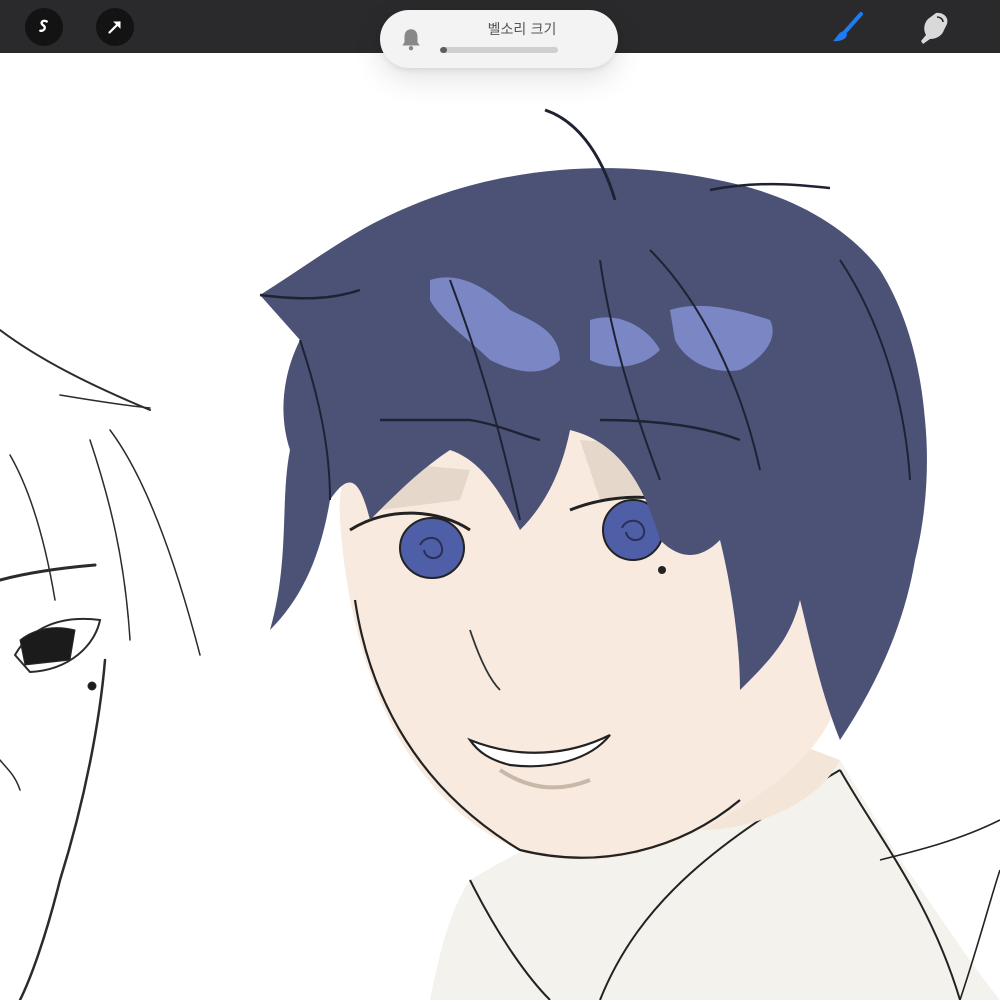  I want to click on brush-icon, so click(848, 27).